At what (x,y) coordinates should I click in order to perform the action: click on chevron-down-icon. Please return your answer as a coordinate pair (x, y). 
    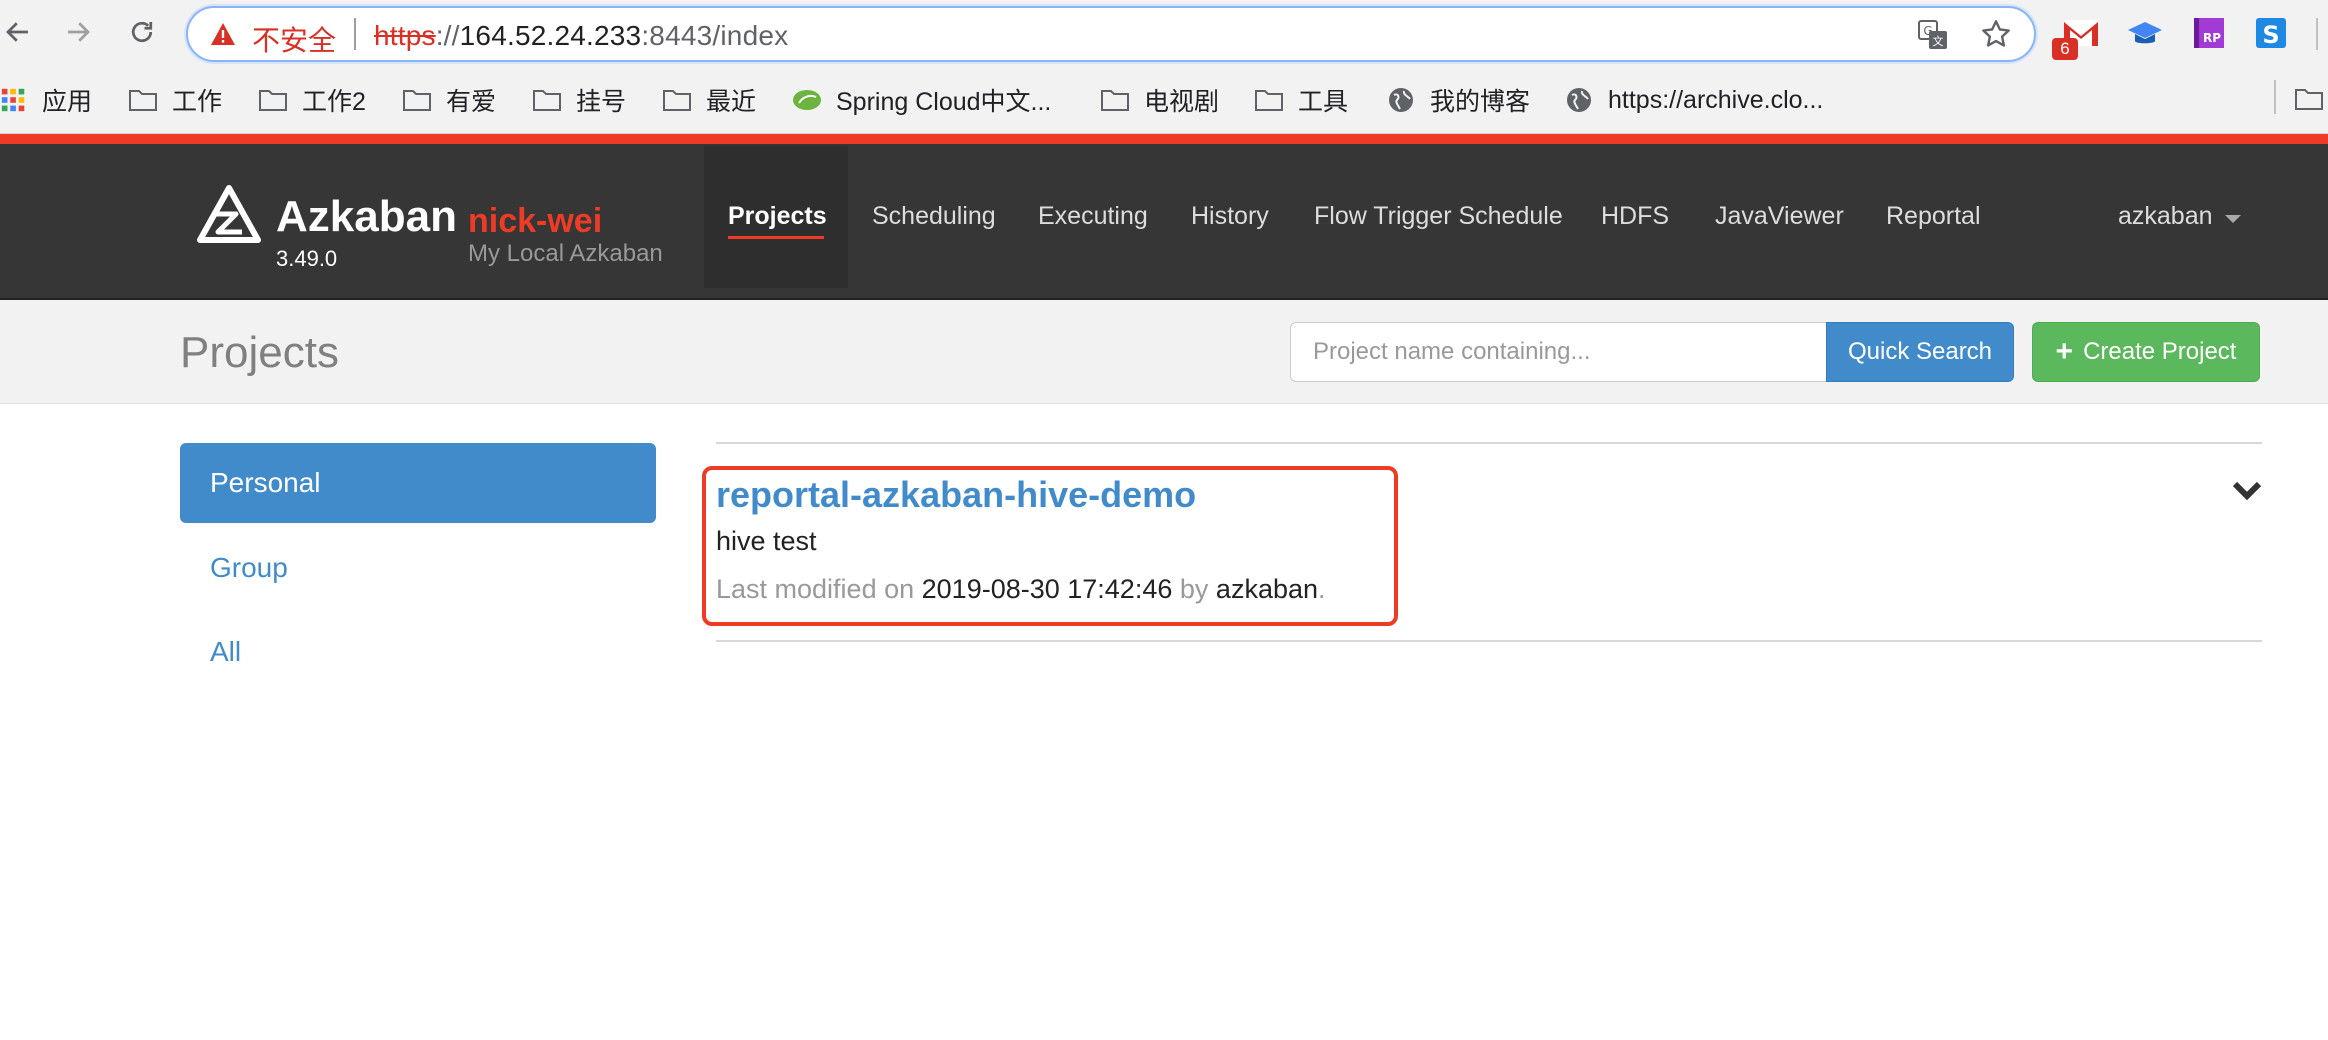
    Looking at the image, I should click on (2247, 491).